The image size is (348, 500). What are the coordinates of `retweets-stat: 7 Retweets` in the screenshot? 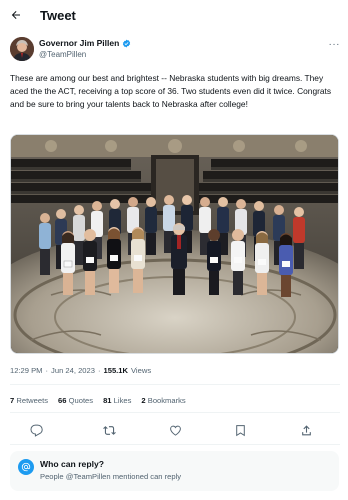 It's located at (29, 400).